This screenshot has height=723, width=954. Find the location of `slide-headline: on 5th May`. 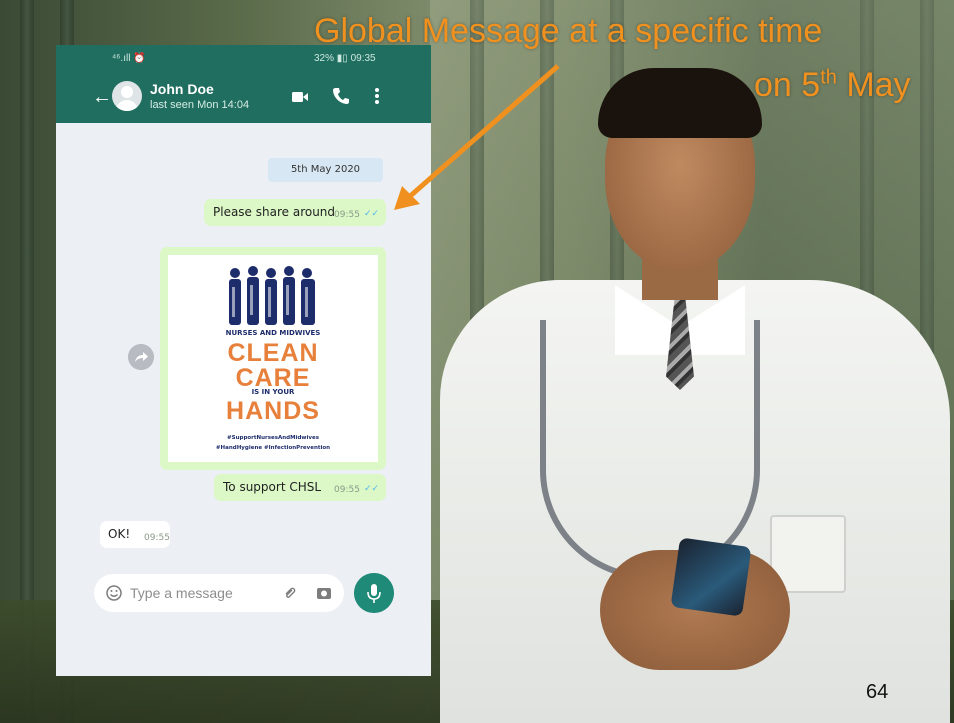

slide-headline: on 5th May is located at coordinates (832, 85).